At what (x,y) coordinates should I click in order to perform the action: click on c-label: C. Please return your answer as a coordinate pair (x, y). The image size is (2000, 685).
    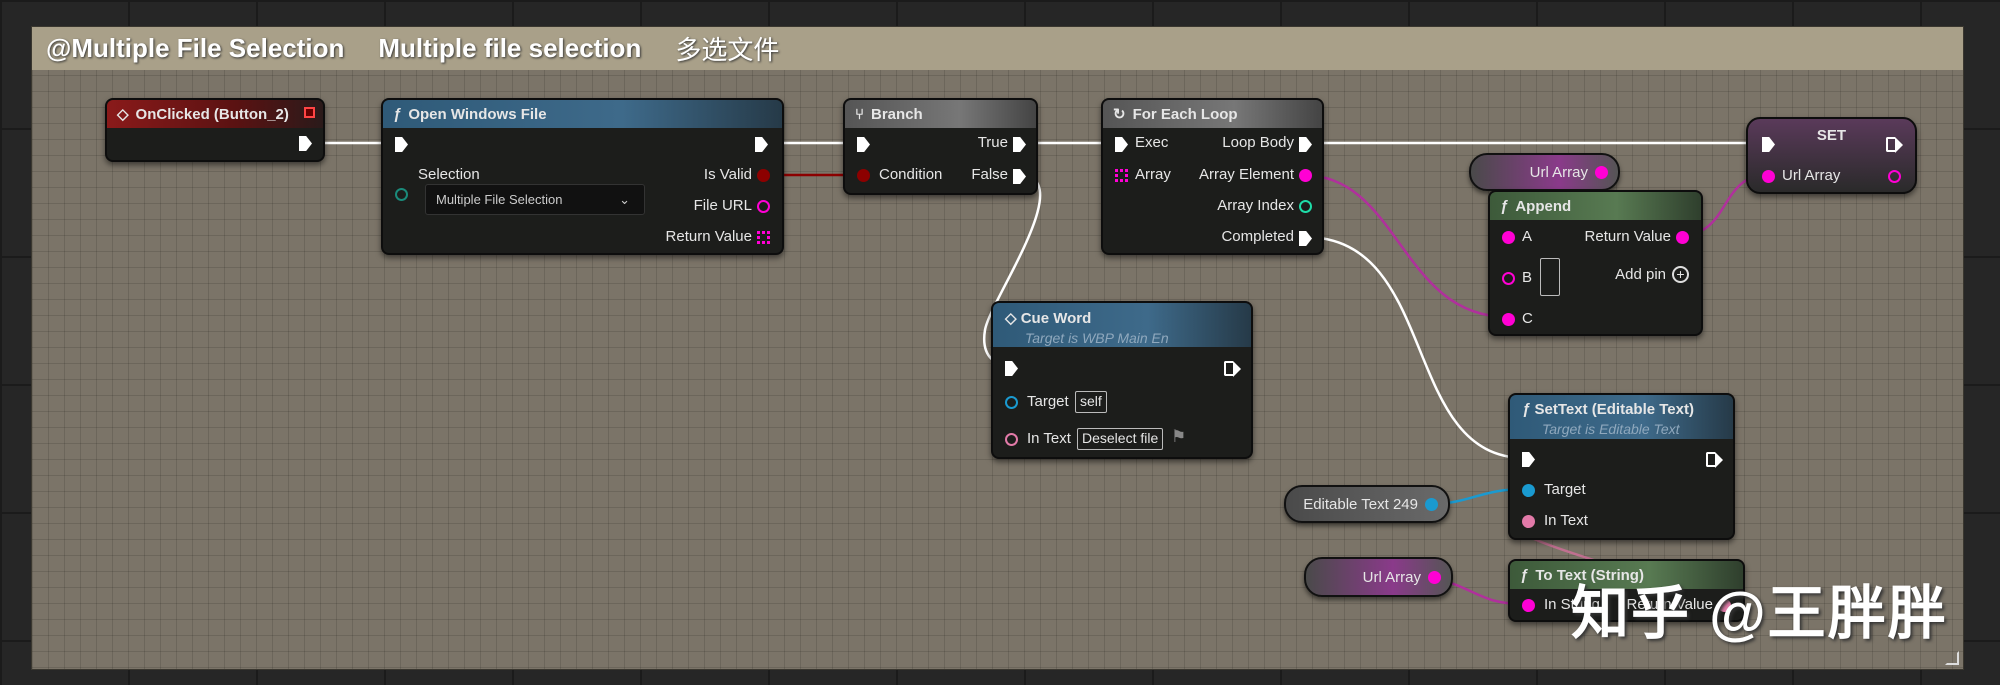
    Looking at the image, I should click on (1527, 318).